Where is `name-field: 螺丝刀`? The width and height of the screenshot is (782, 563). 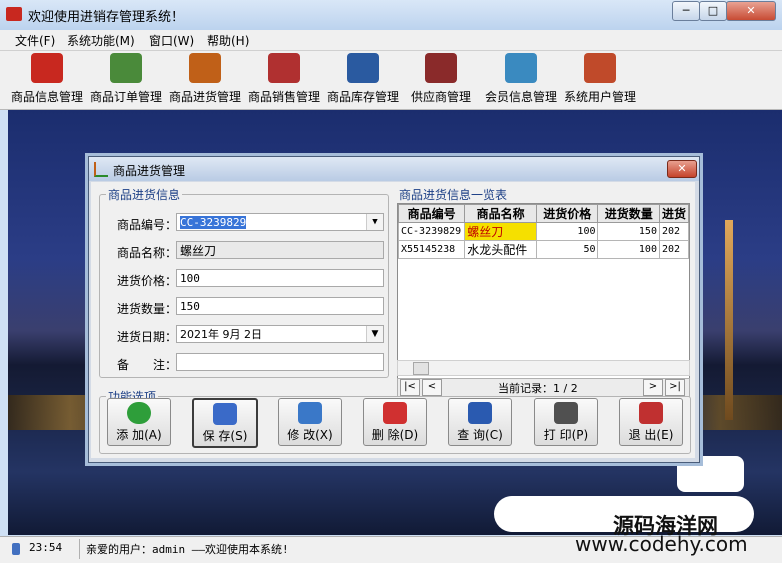
name-field: 螺丝刀 is located at coordinates (280, 250).